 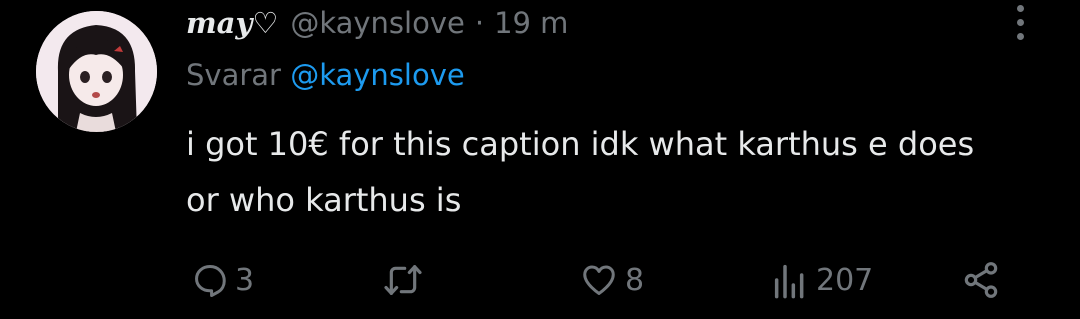 What do you see at coordinates (403, 280) in the screenshot?
I see `retweet-arrows-icon` at bounding box center [403, 280].